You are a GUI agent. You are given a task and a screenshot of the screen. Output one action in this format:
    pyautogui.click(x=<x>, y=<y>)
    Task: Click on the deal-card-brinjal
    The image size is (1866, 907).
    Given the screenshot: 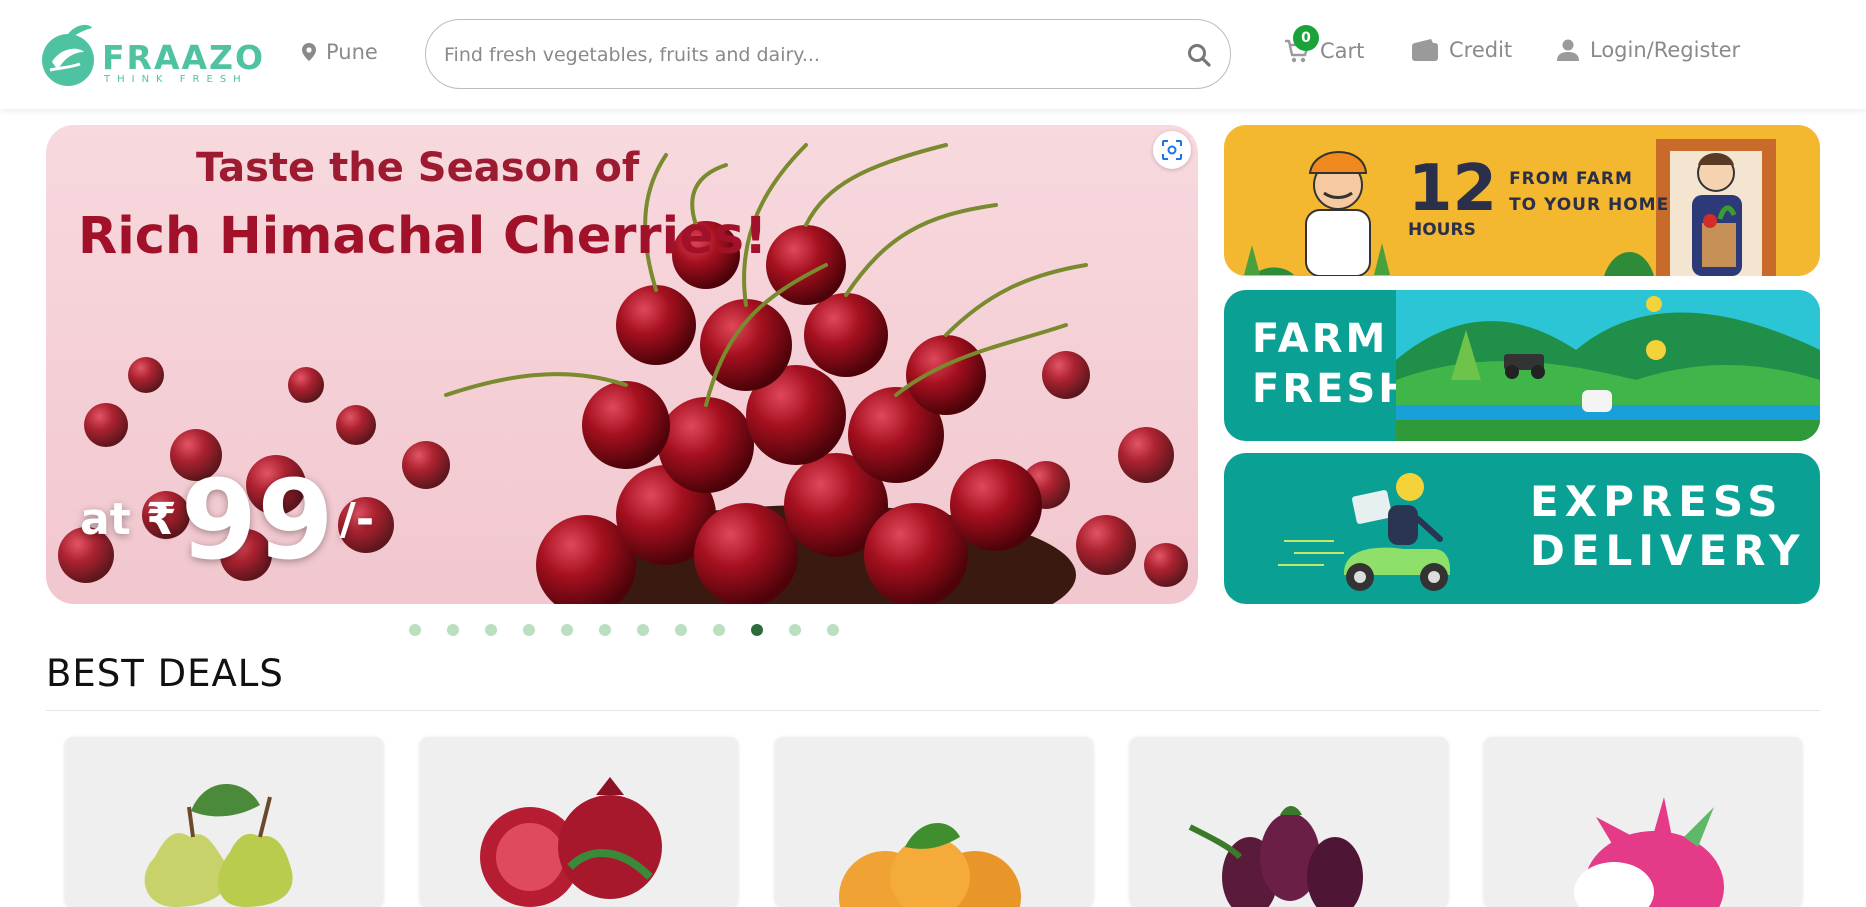 What is the action you would take?
    pyautogui.click(x=1289, y=822)
    